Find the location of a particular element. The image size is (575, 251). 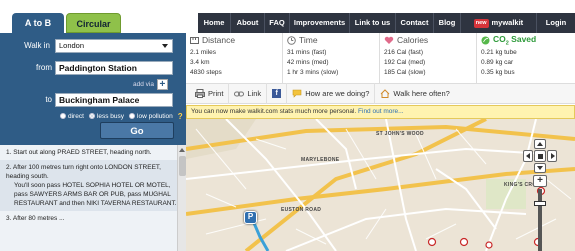

zoom-in-button: + is located at coordinates (540, 181).